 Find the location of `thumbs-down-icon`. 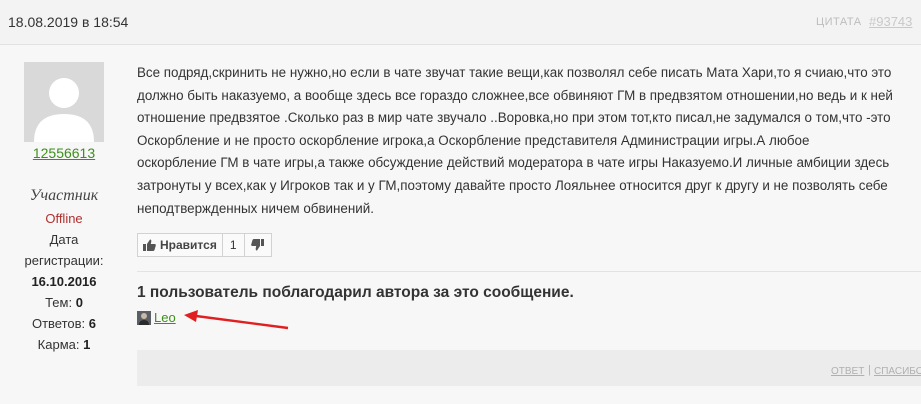

thumbs-down-icon is located at coordinates (258, 245).